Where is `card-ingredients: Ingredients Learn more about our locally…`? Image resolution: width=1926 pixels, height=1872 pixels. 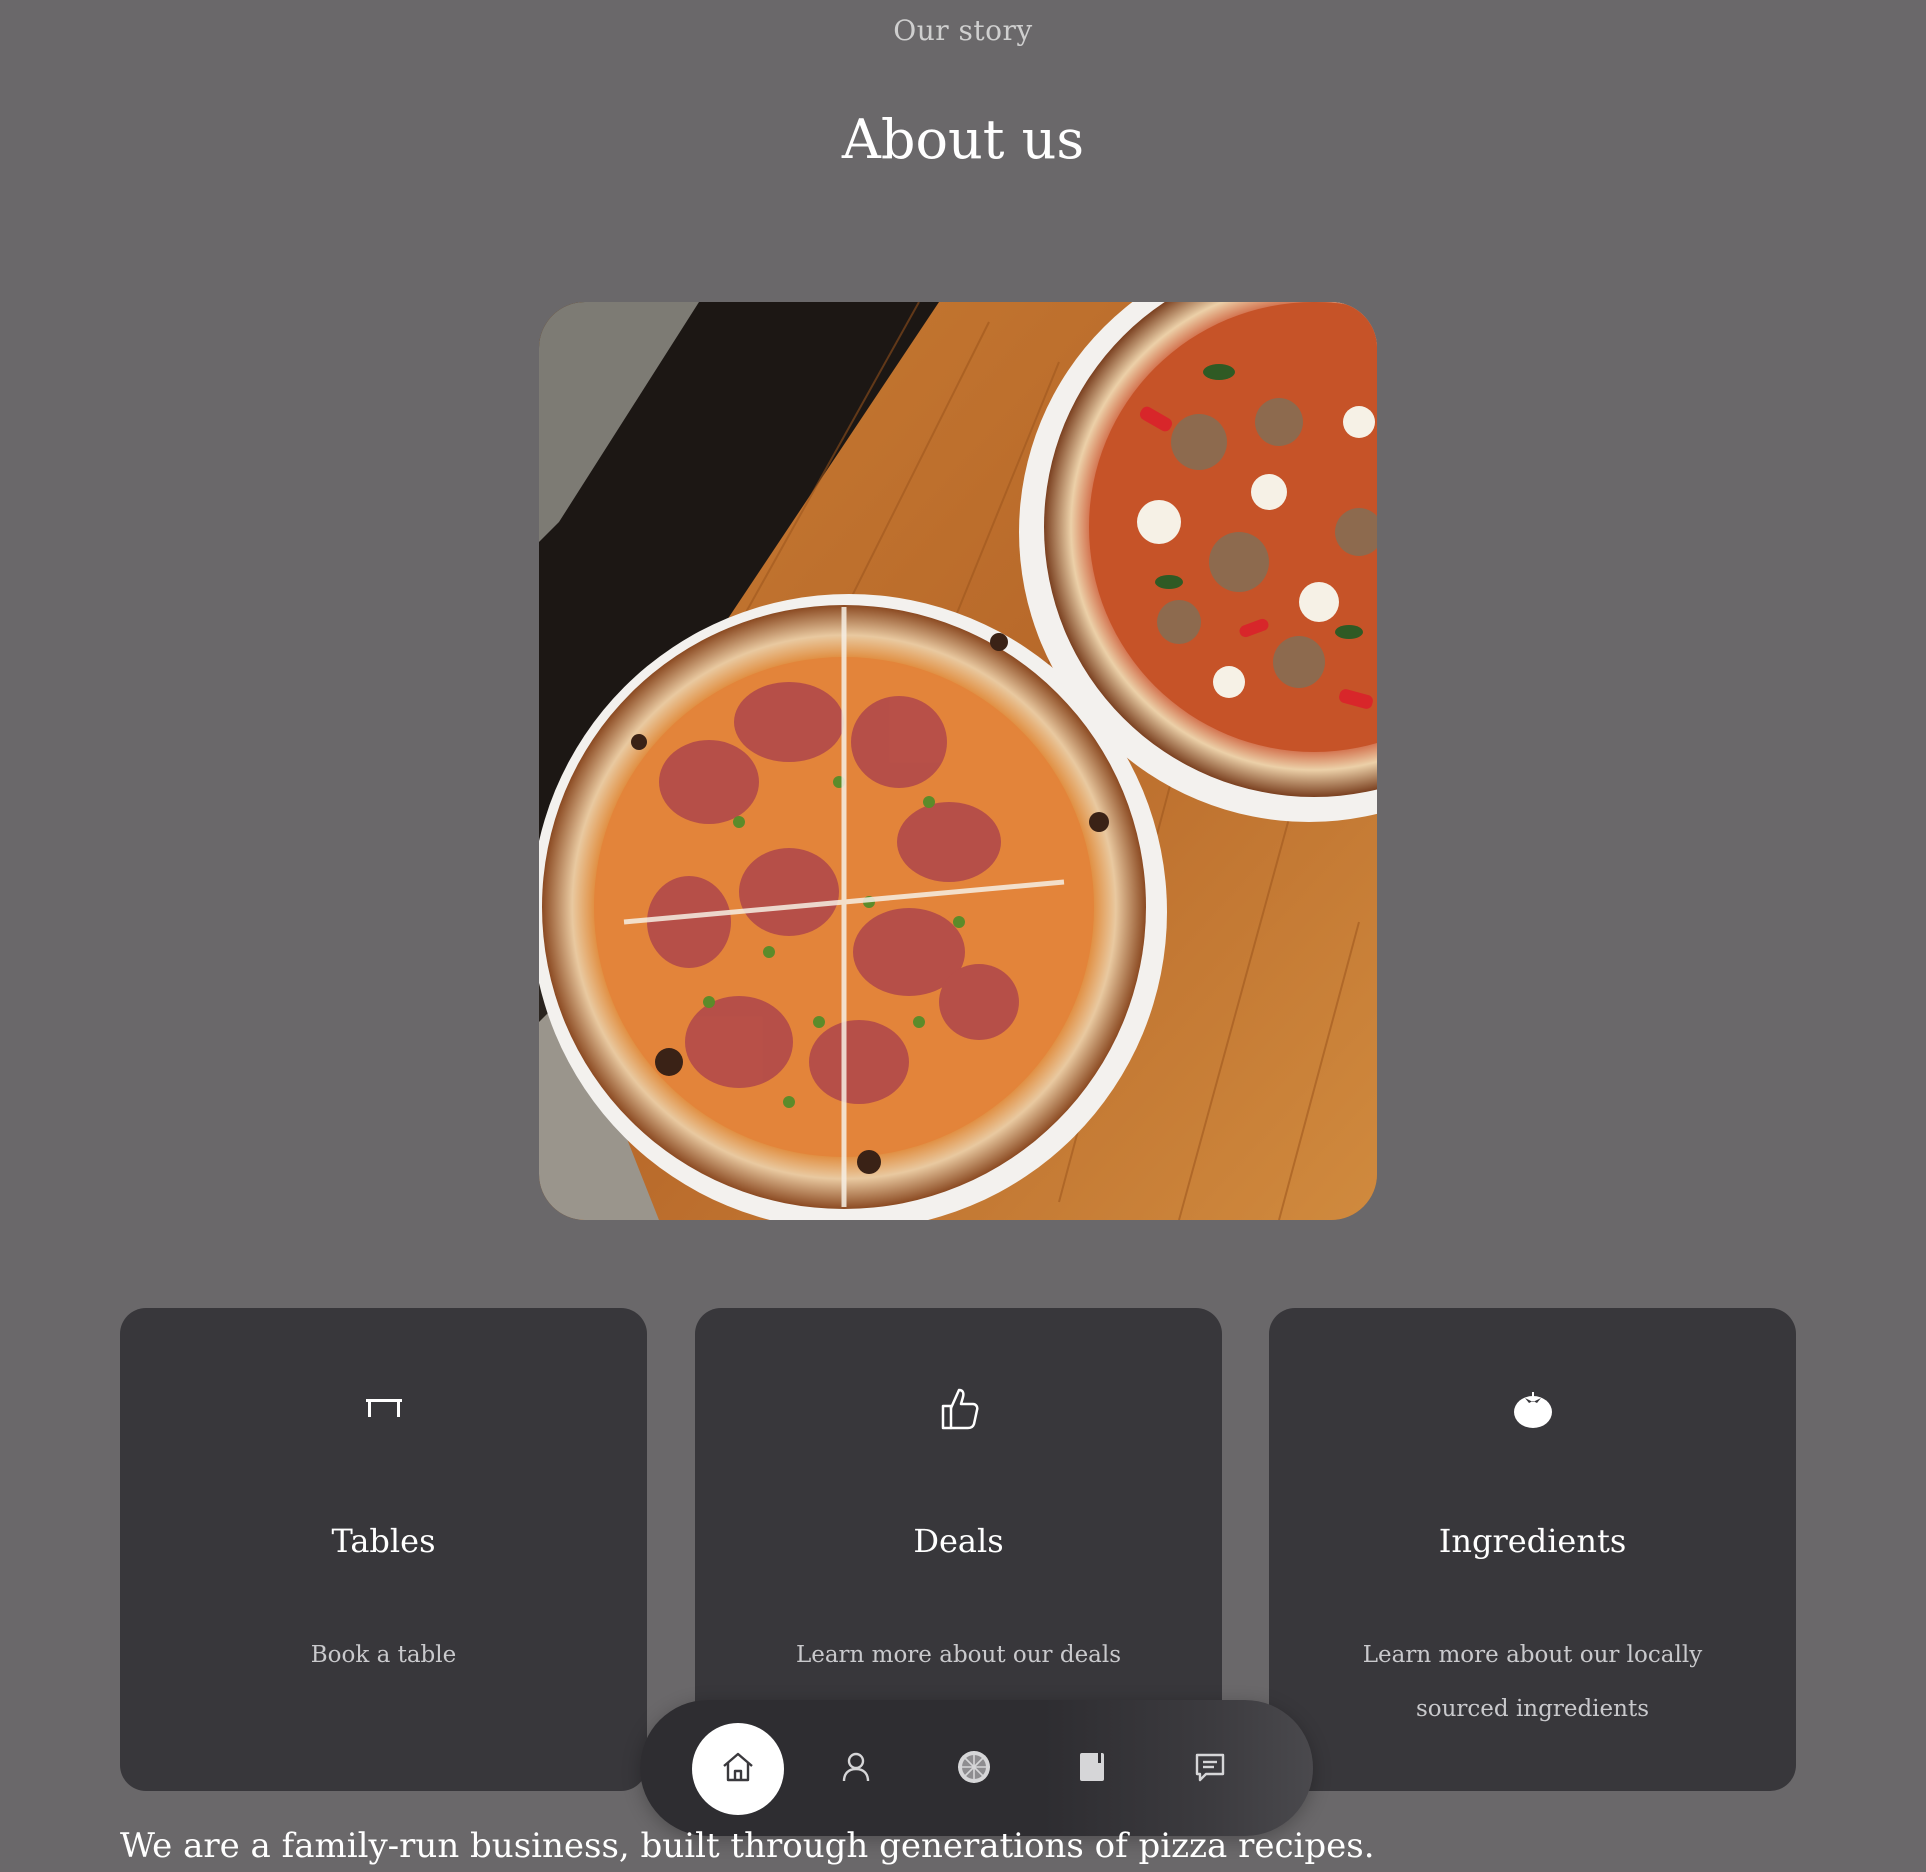
card-ingredients: Ingredients Learn more about our locally… is located at coordinates (1532, 1549).